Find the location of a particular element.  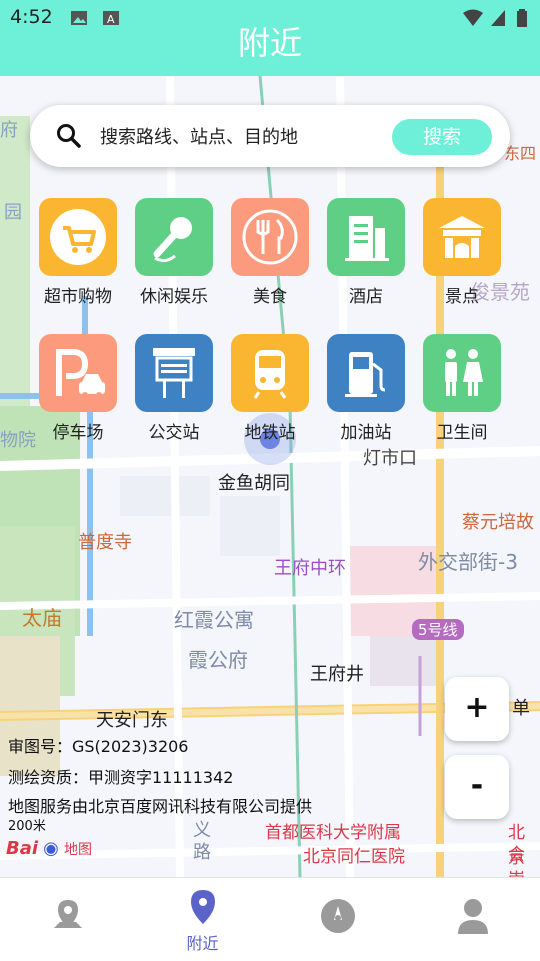

baidu-logo: Bai ◉ 地图 is located at coordinates (49, 848).